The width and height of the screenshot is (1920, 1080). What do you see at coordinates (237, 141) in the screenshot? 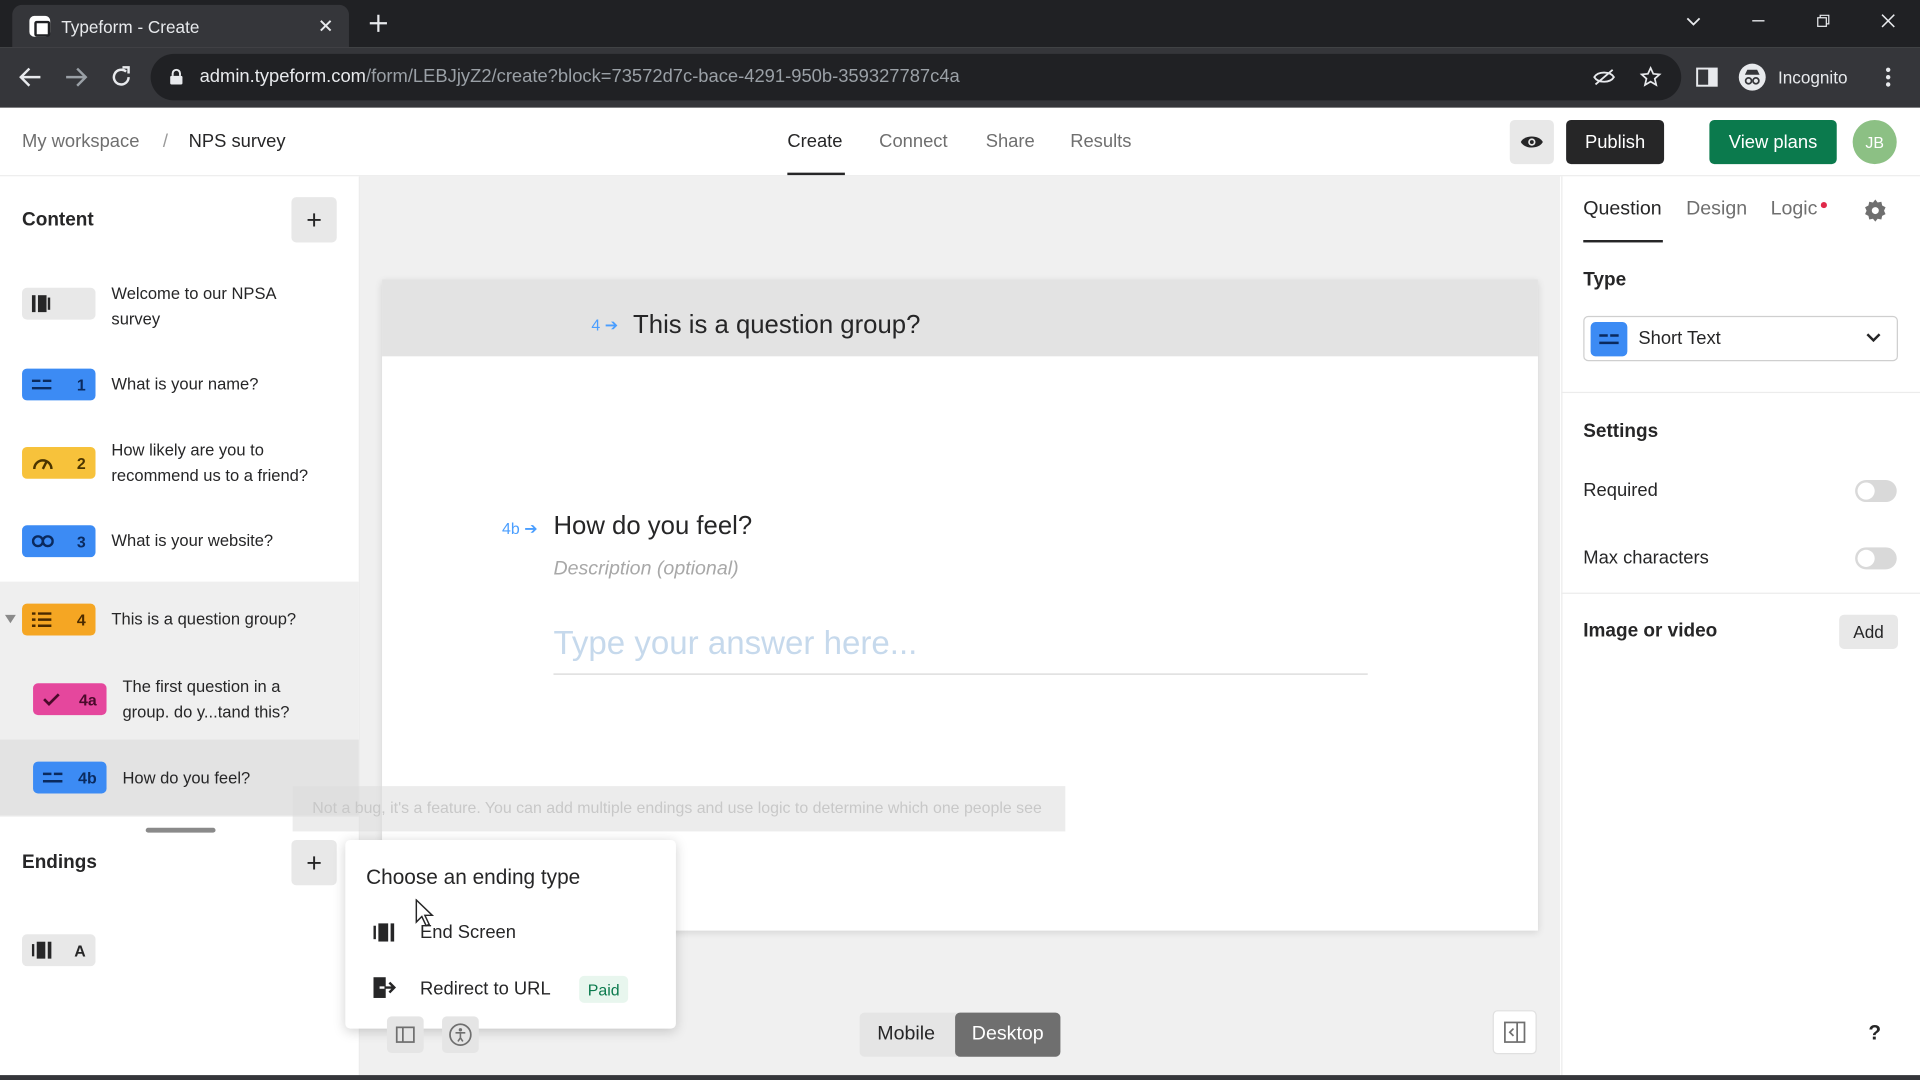
I see `breadcrumb-form-name: NPS survey` at bounding box center [237, 141].